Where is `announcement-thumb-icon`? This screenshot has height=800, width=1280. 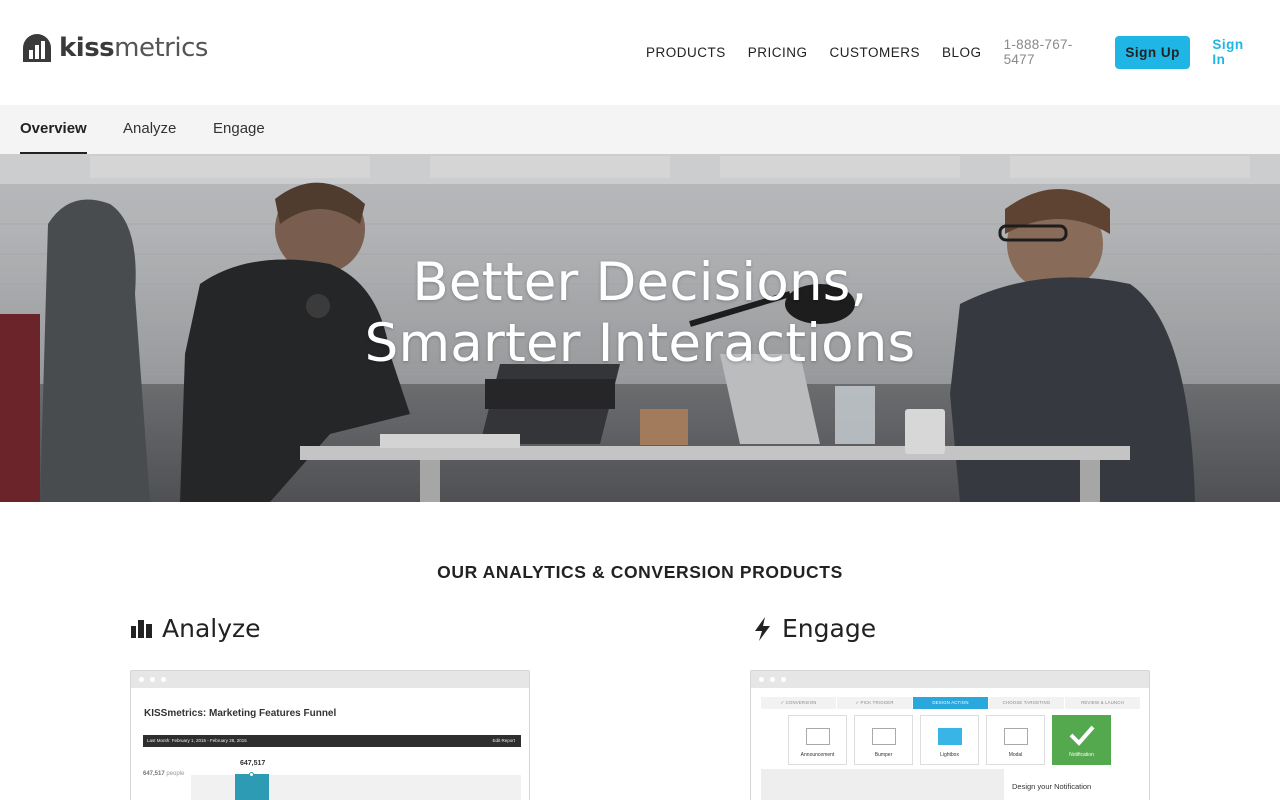
announcement-thumb-icon is located at coordinates (818, 736).